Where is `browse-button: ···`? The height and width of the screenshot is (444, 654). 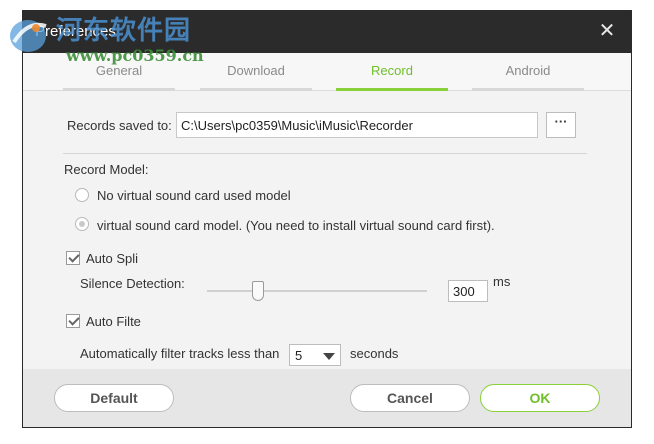 browse-button: ··· is located at coordinates (561, 125).